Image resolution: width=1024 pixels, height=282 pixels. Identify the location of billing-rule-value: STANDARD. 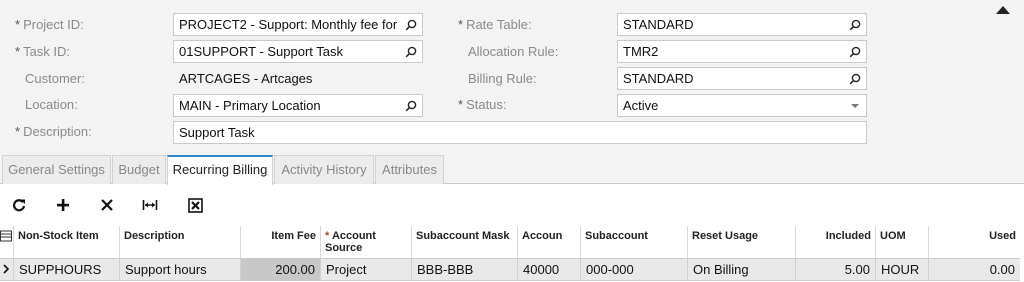
(658, 78).